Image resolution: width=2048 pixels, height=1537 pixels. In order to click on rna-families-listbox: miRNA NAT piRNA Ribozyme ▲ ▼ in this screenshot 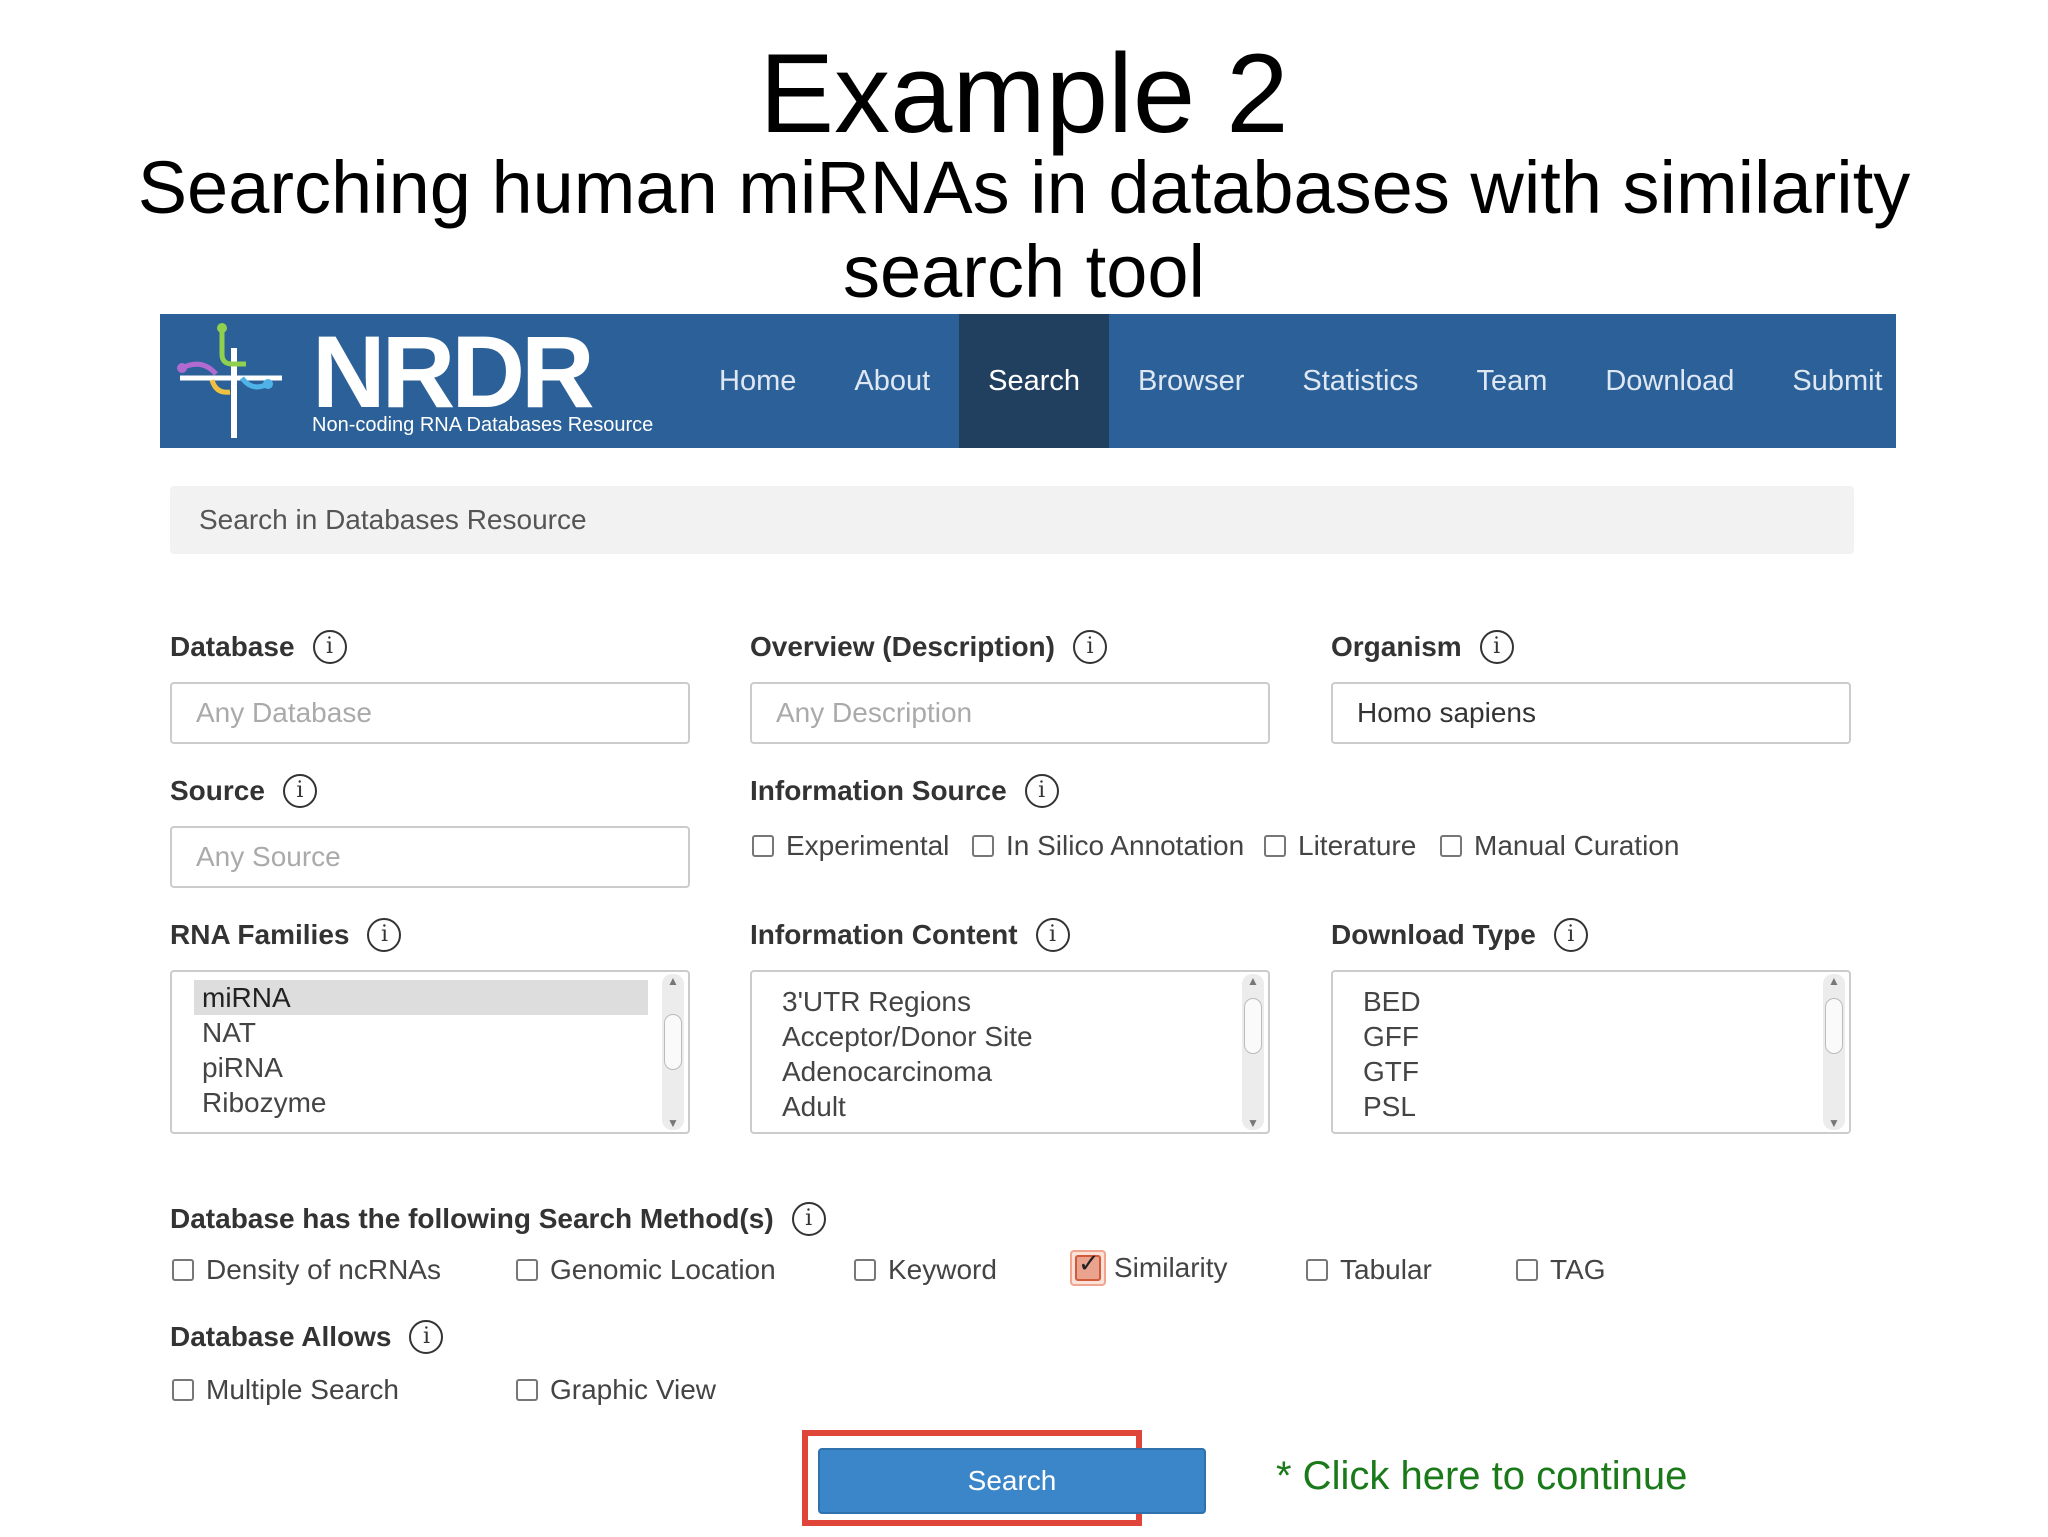, I will do `click(430, 1052)`.